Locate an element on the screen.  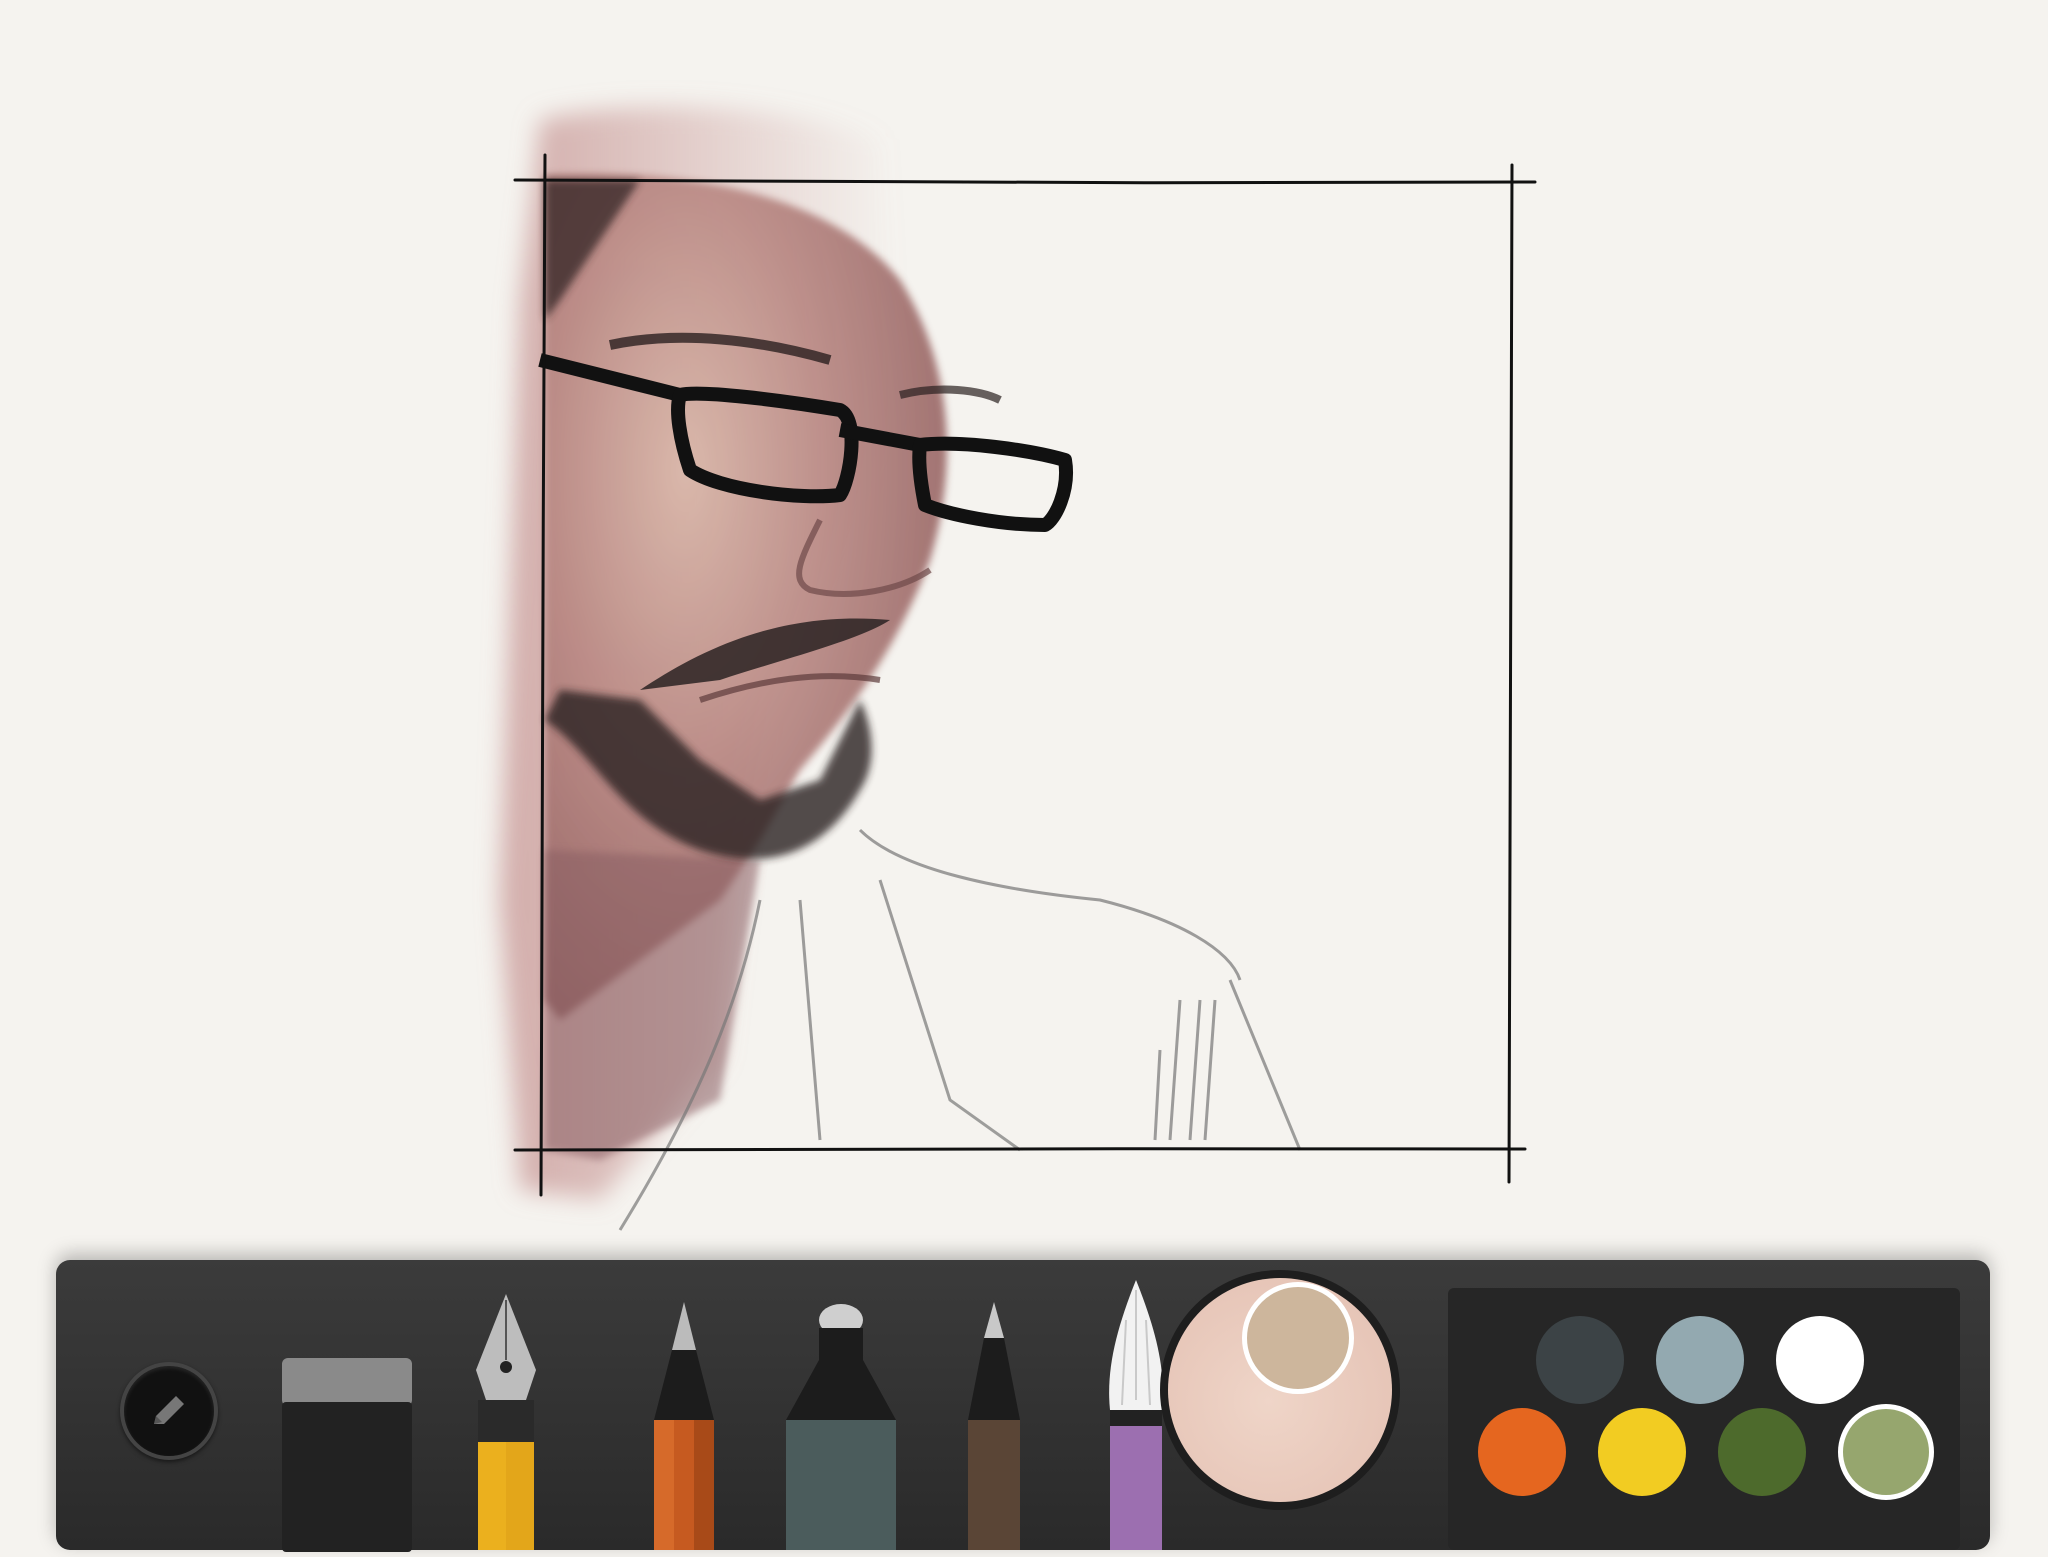
fountain-pen-tool is located at coordinates (506, 1420).